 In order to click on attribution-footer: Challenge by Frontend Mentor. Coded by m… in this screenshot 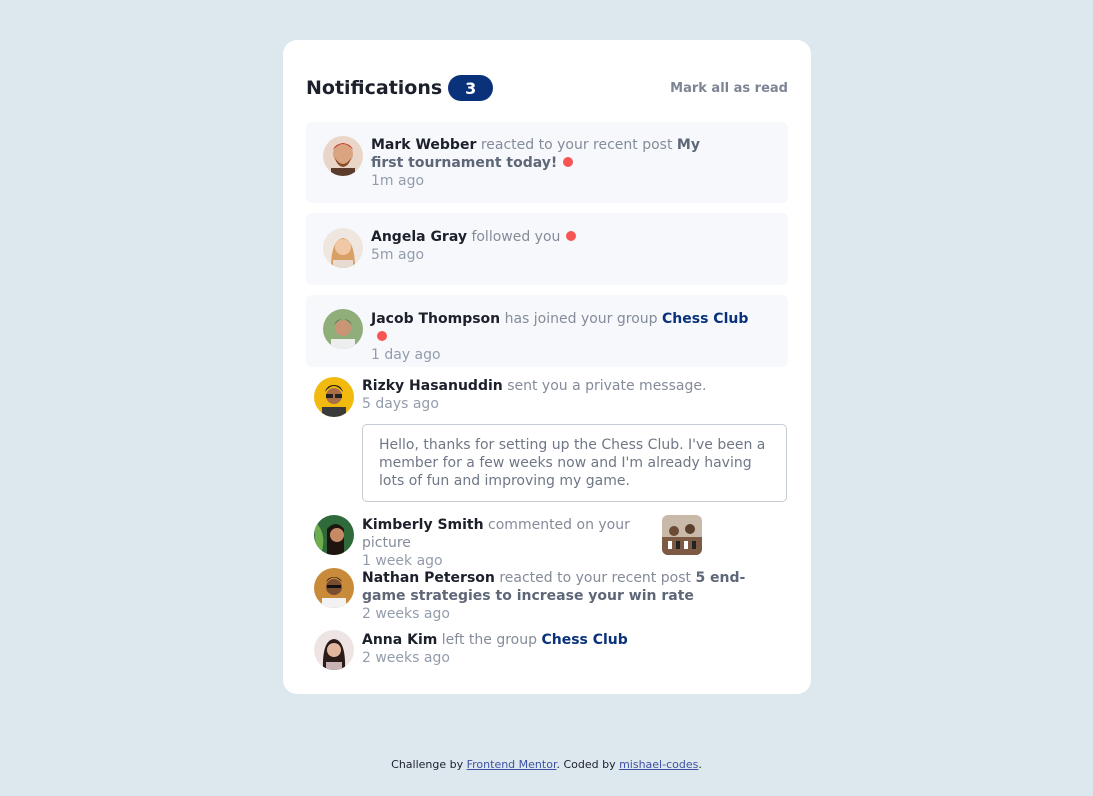, I will do `click(546, 764)`.